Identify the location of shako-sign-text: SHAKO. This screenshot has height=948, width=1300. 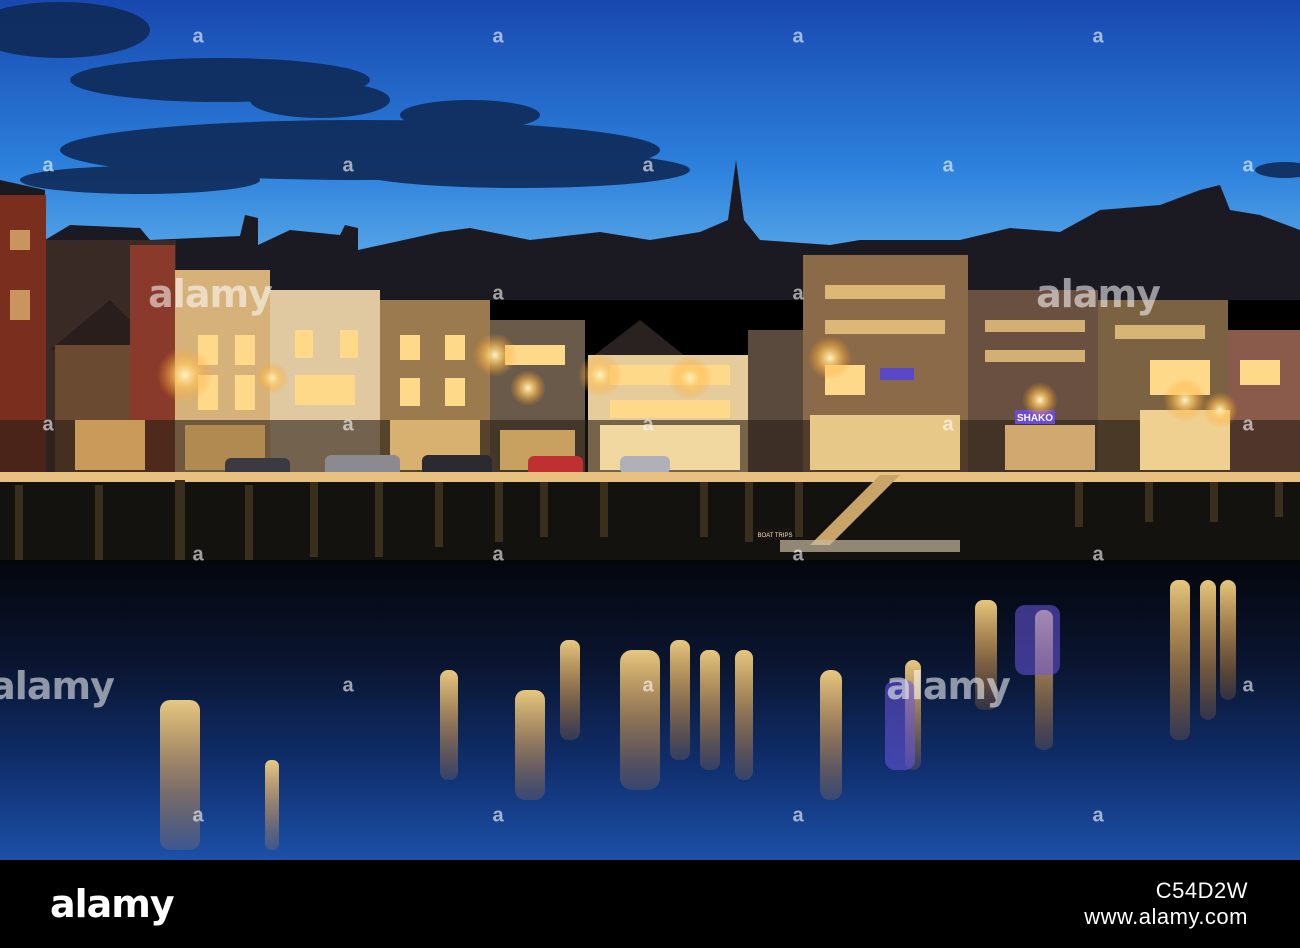
(1035, 418).